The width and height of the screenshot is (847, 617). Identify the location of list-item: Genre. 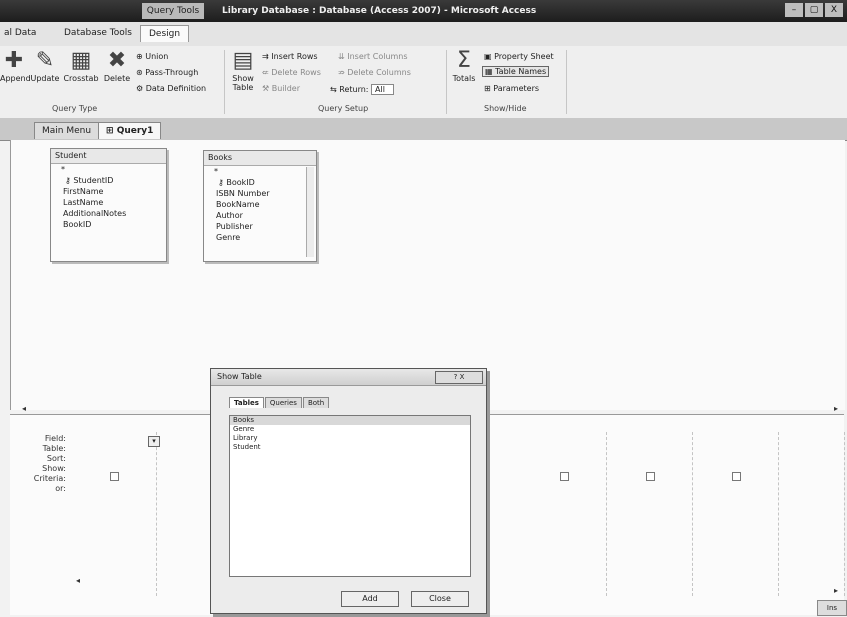
(350, 429).